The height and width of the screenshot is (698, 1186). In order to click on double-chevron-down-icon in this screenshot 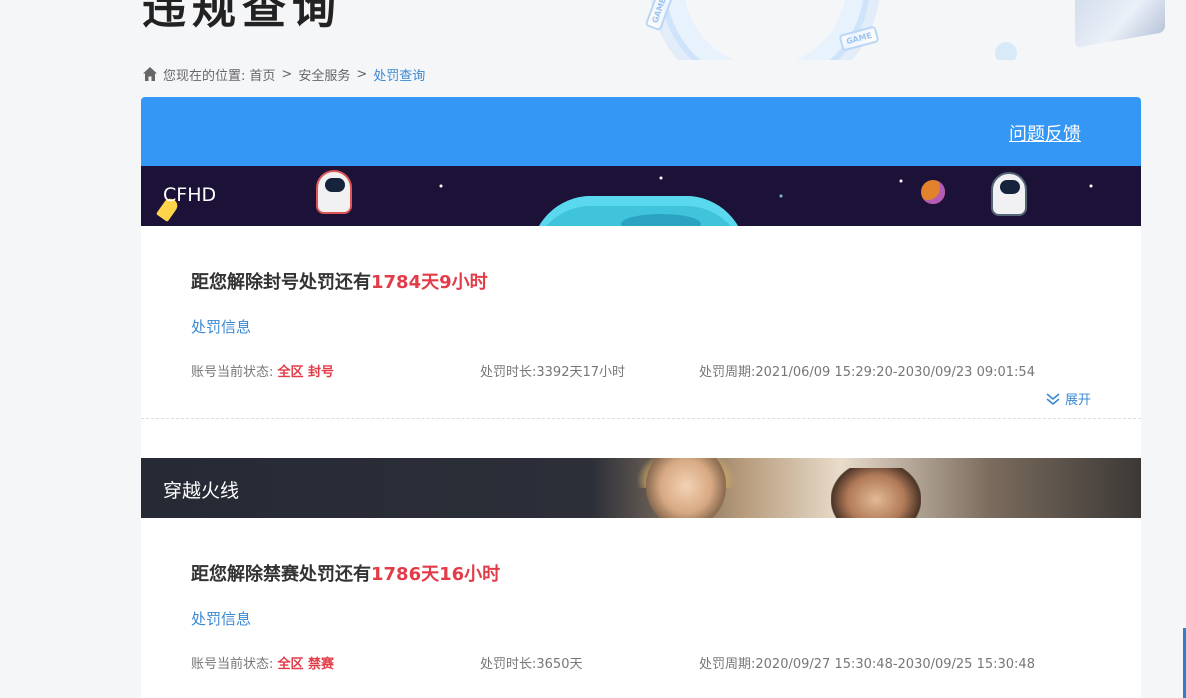, I will do `click(1053, 398)`.